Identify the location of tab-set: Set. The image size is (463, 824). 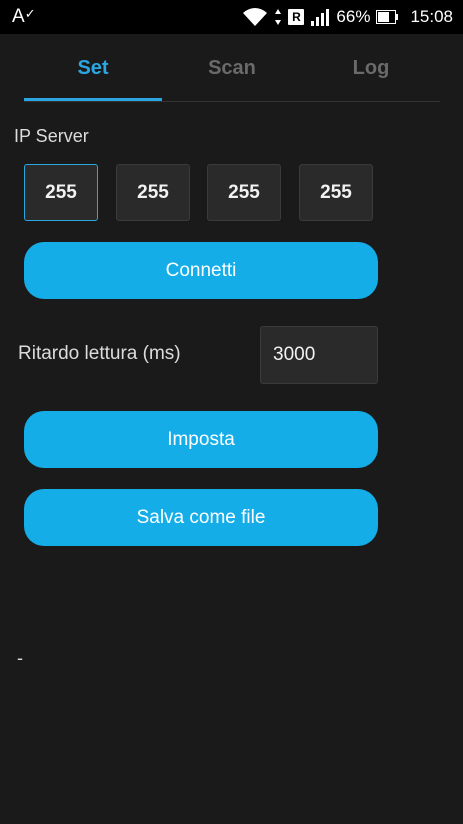
(93, 68).